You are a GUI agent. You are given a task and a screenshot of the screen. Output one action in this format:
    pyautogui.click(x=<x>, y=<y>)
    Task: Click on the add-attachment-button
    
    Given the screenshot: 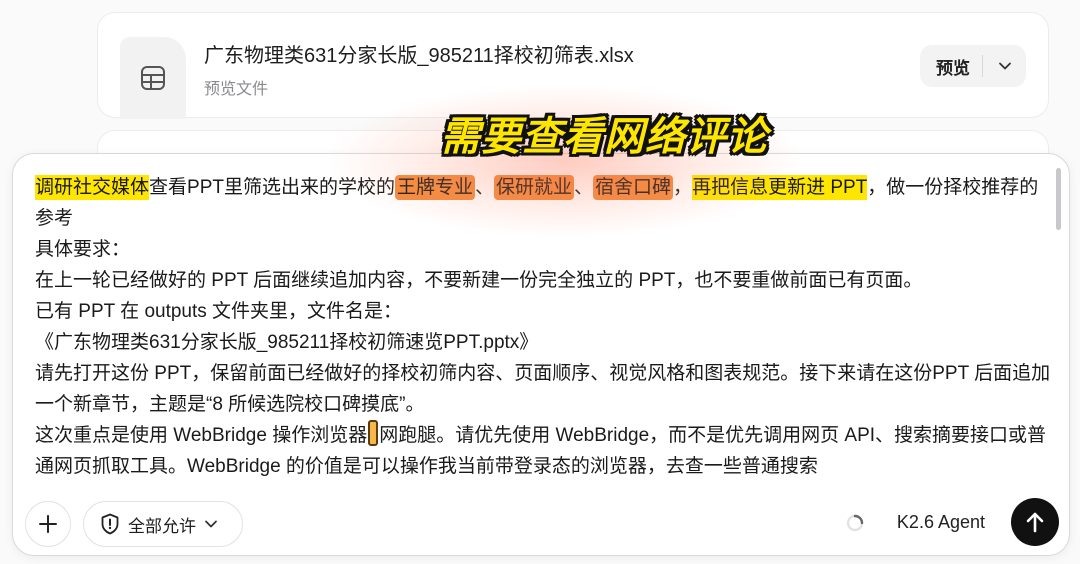 What is the action you would take?
    pyautogui.click(x=48, y=524)
    